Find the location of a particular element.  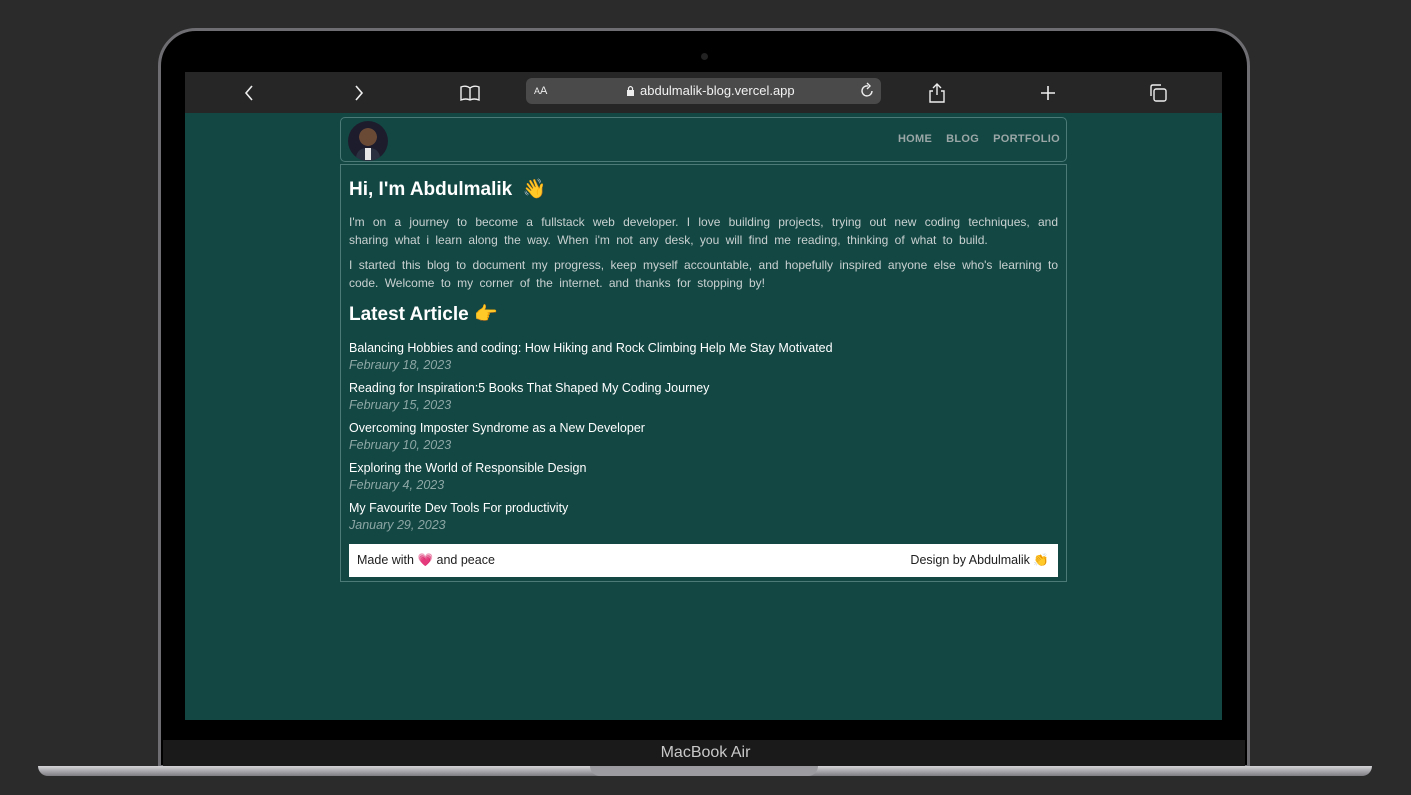

text-size-button: AAAA is located at coordinates (540, 91).